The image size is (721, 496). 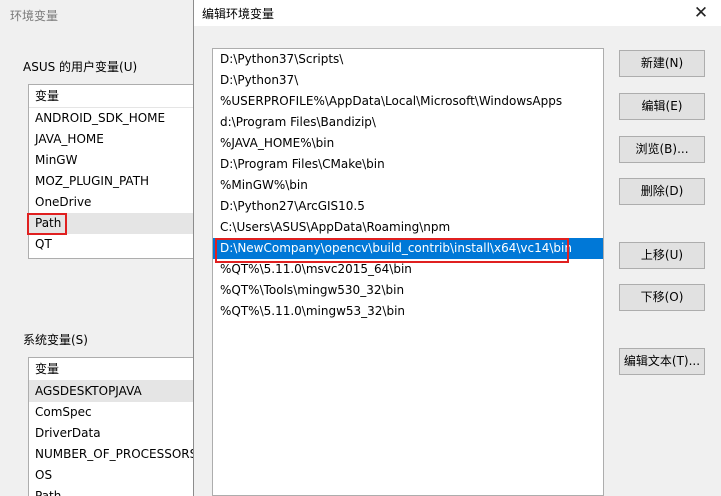 I want to click on system-variables-group-label: 系统变量(S), so click(x=55, y=340).